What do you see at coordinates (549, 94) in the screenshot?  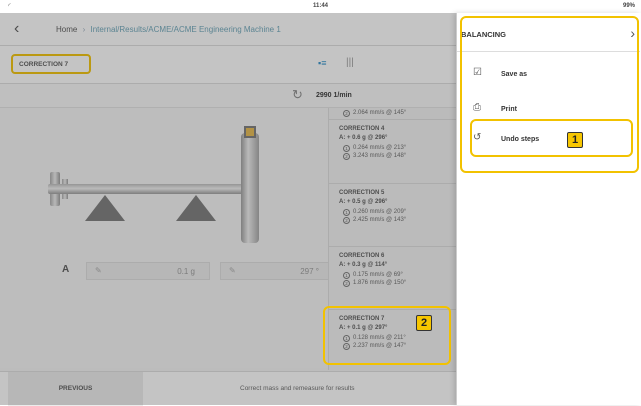 I see `callout-highlight-menu` at bounding box center [549, 94].